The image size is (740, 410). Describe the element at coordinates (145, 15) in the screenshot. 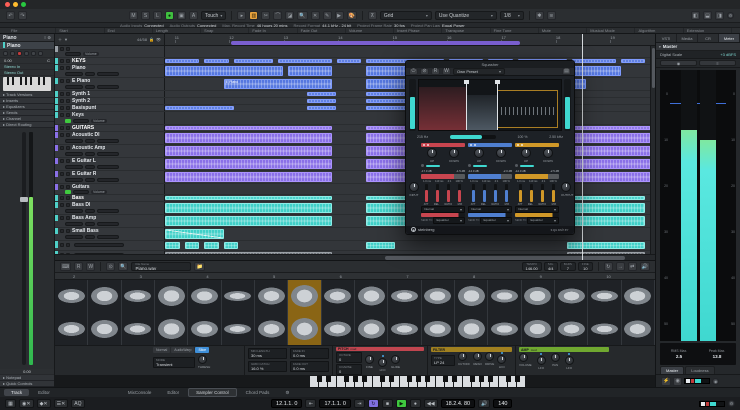

I see `automation-s-button: S` at that location.